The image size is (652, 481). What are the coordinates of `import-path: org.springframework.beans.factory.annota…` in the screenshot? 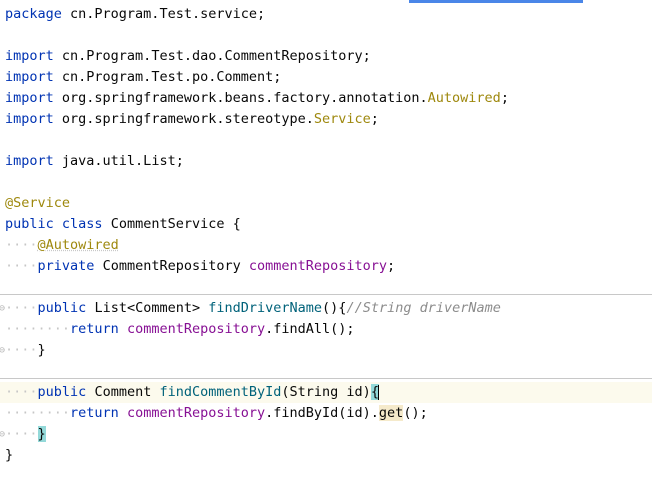 It's located at (240, 98).